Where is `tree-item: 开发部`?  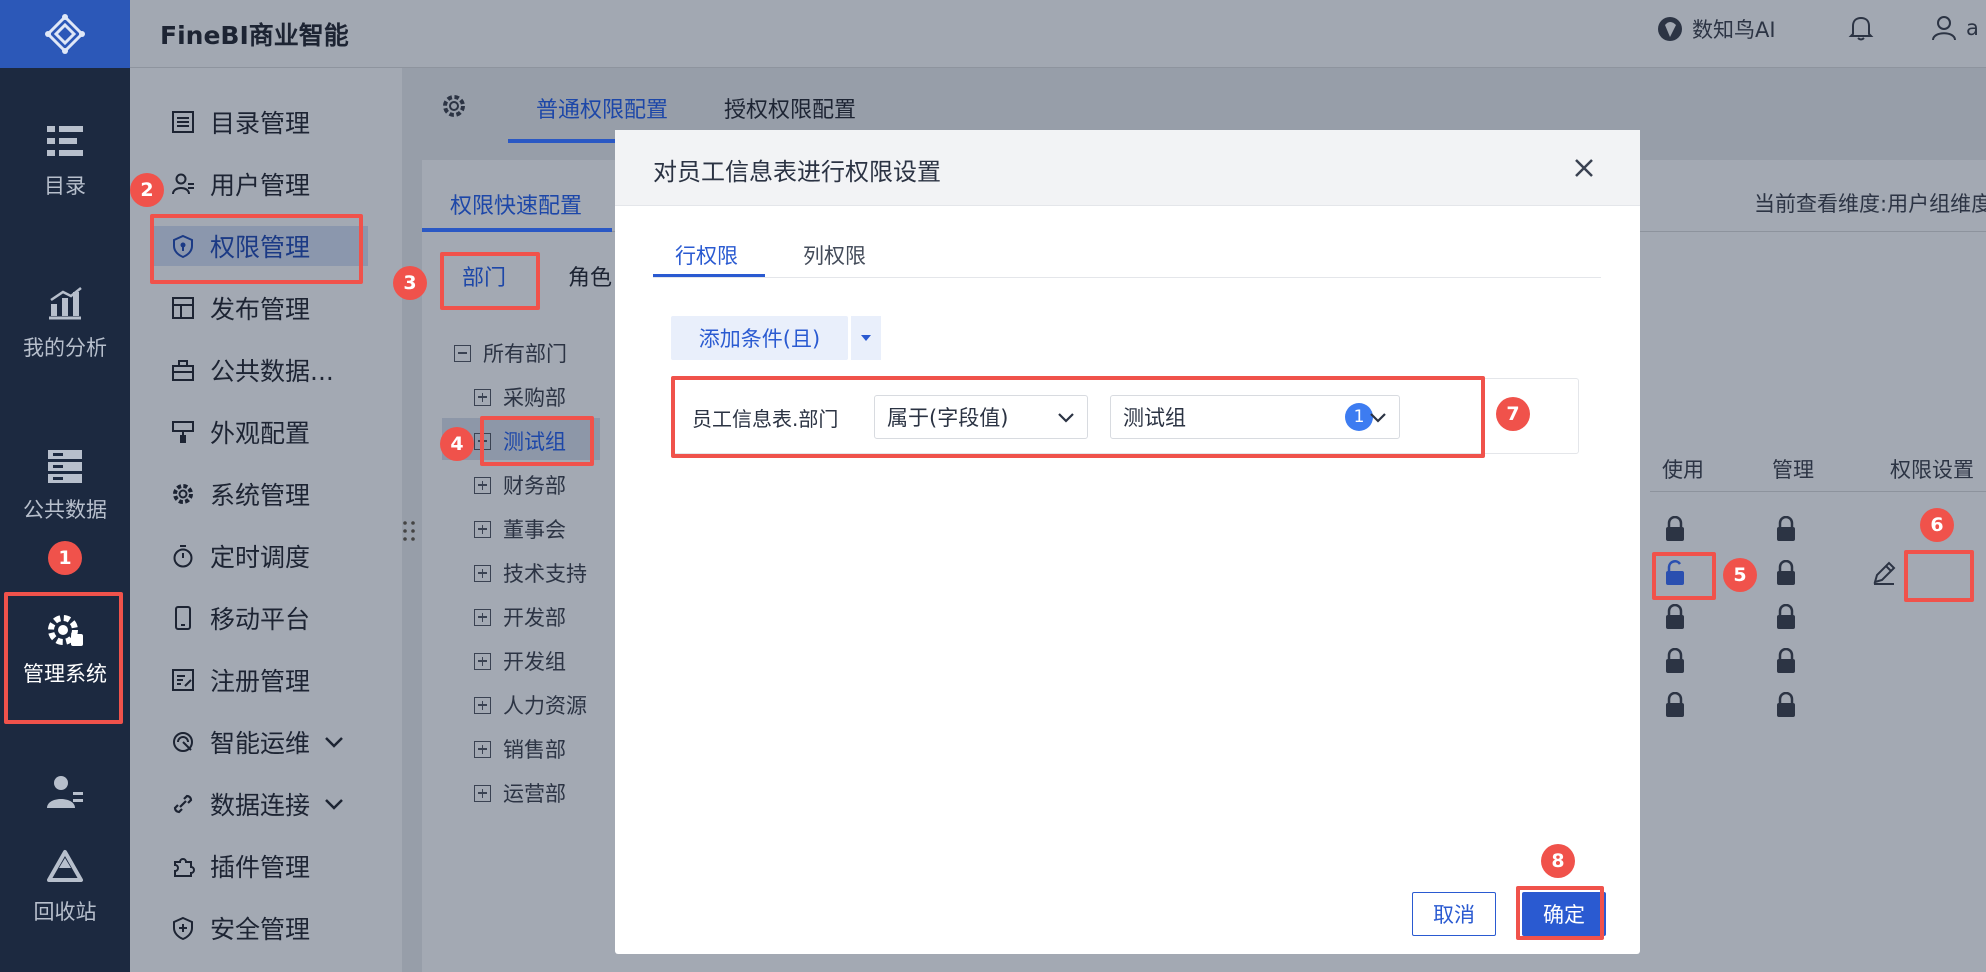
tree-item: 开发部 is located at coordinates (520, 617).